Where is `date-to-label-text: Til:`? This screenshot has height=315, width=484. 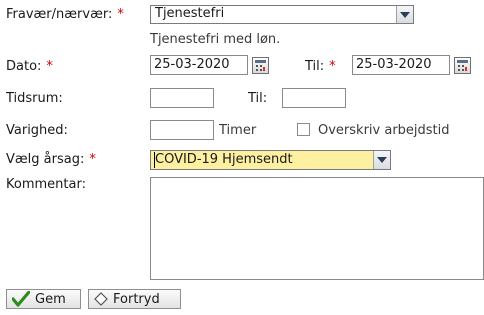 date-to-label-text: Til: is located at coordinates (315, 66).